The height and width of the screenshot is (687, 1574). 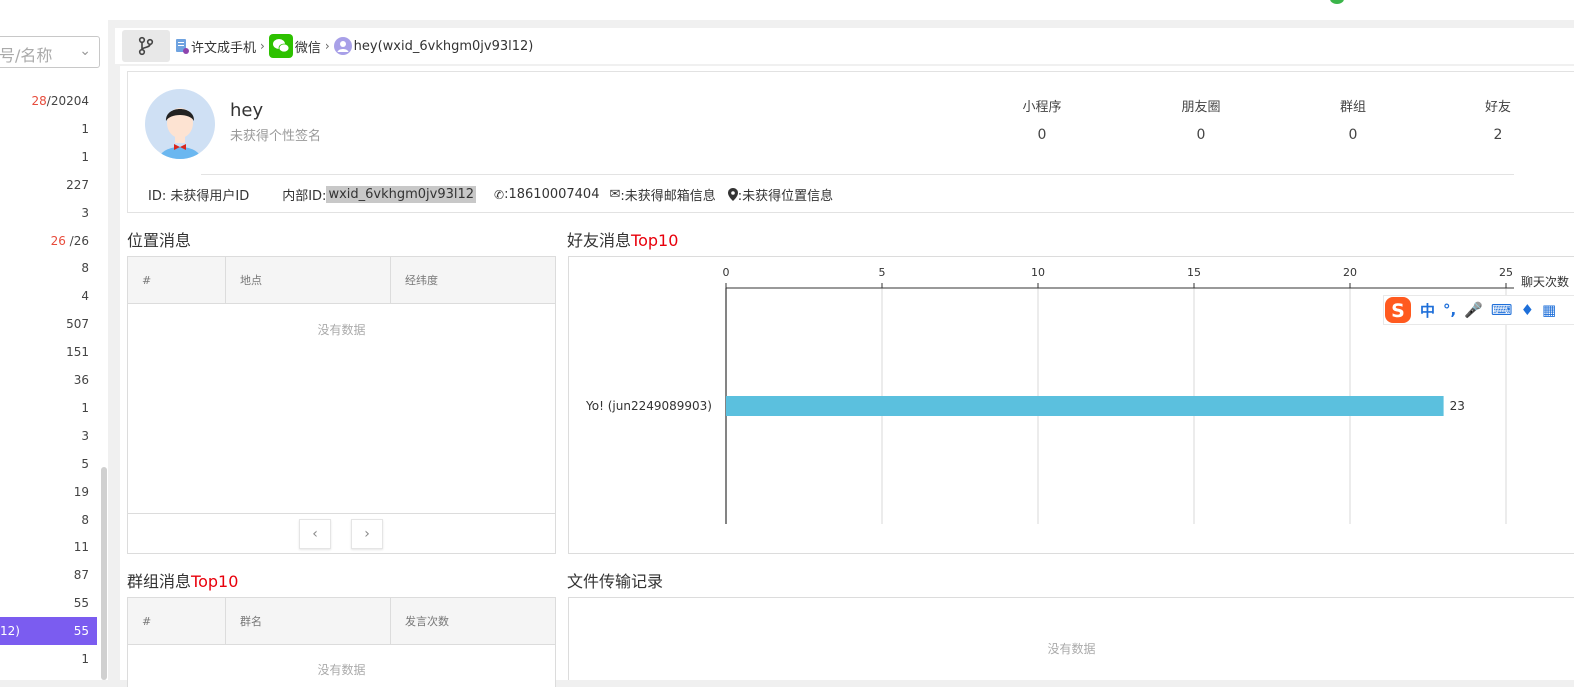 I want to click on sidebar-count-row: 87, so click(x=48, y=575).